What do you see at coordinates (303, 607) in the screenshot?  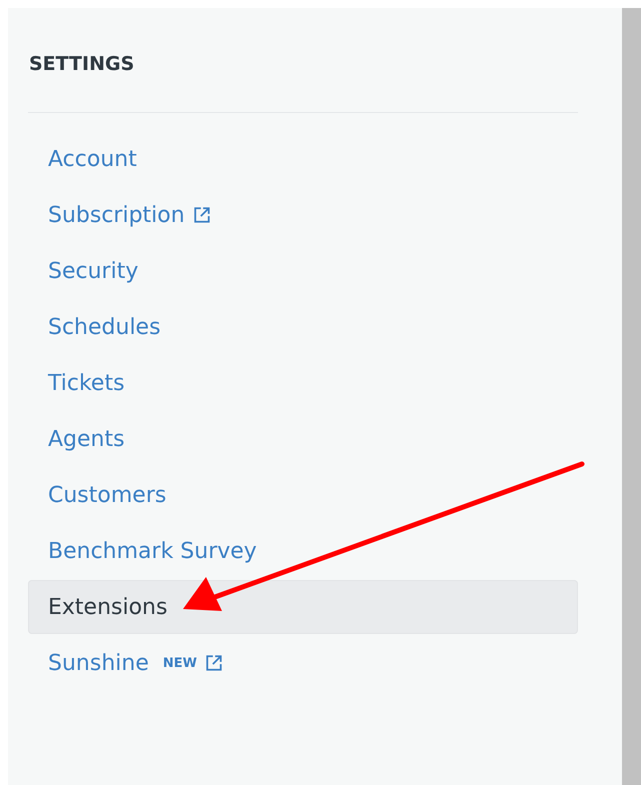 I see `sidebar-item: Extensions` at bounding box center [303, 607].